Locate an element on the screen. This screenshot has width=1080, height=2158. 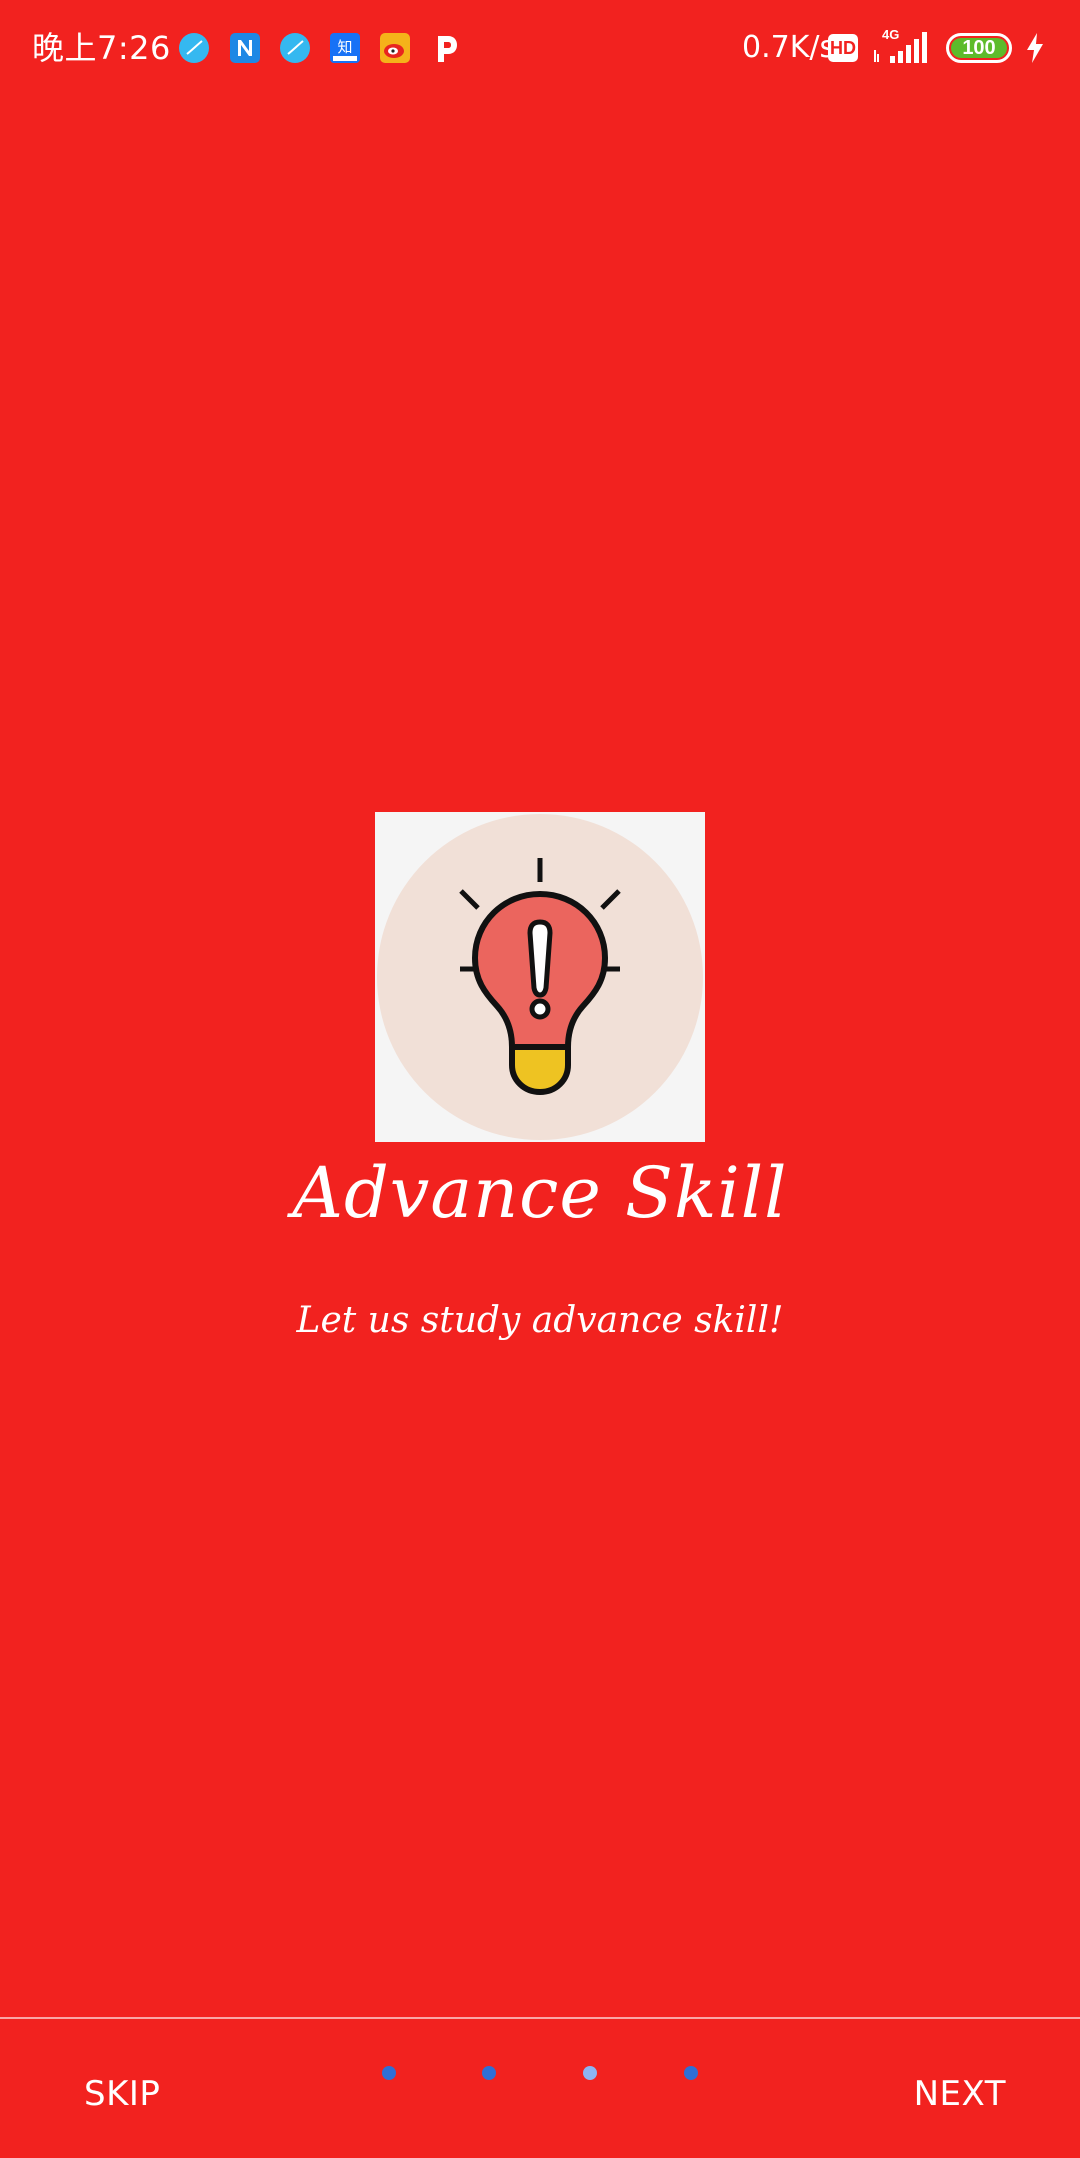
n-app-icon is located at coordinates (245, 48).